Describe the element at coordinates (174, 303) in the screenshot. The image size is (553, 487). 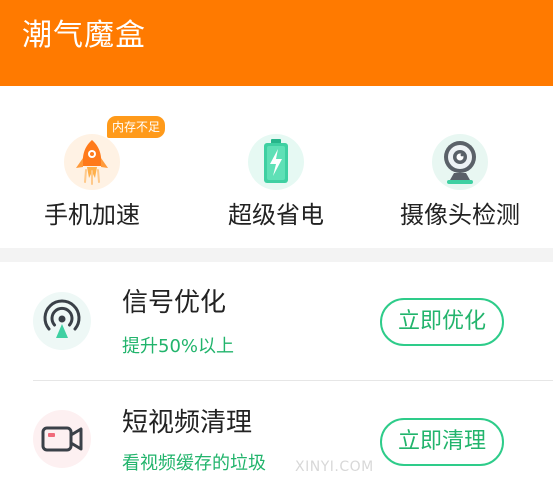
I see `row-title: 信号优化` at that location.